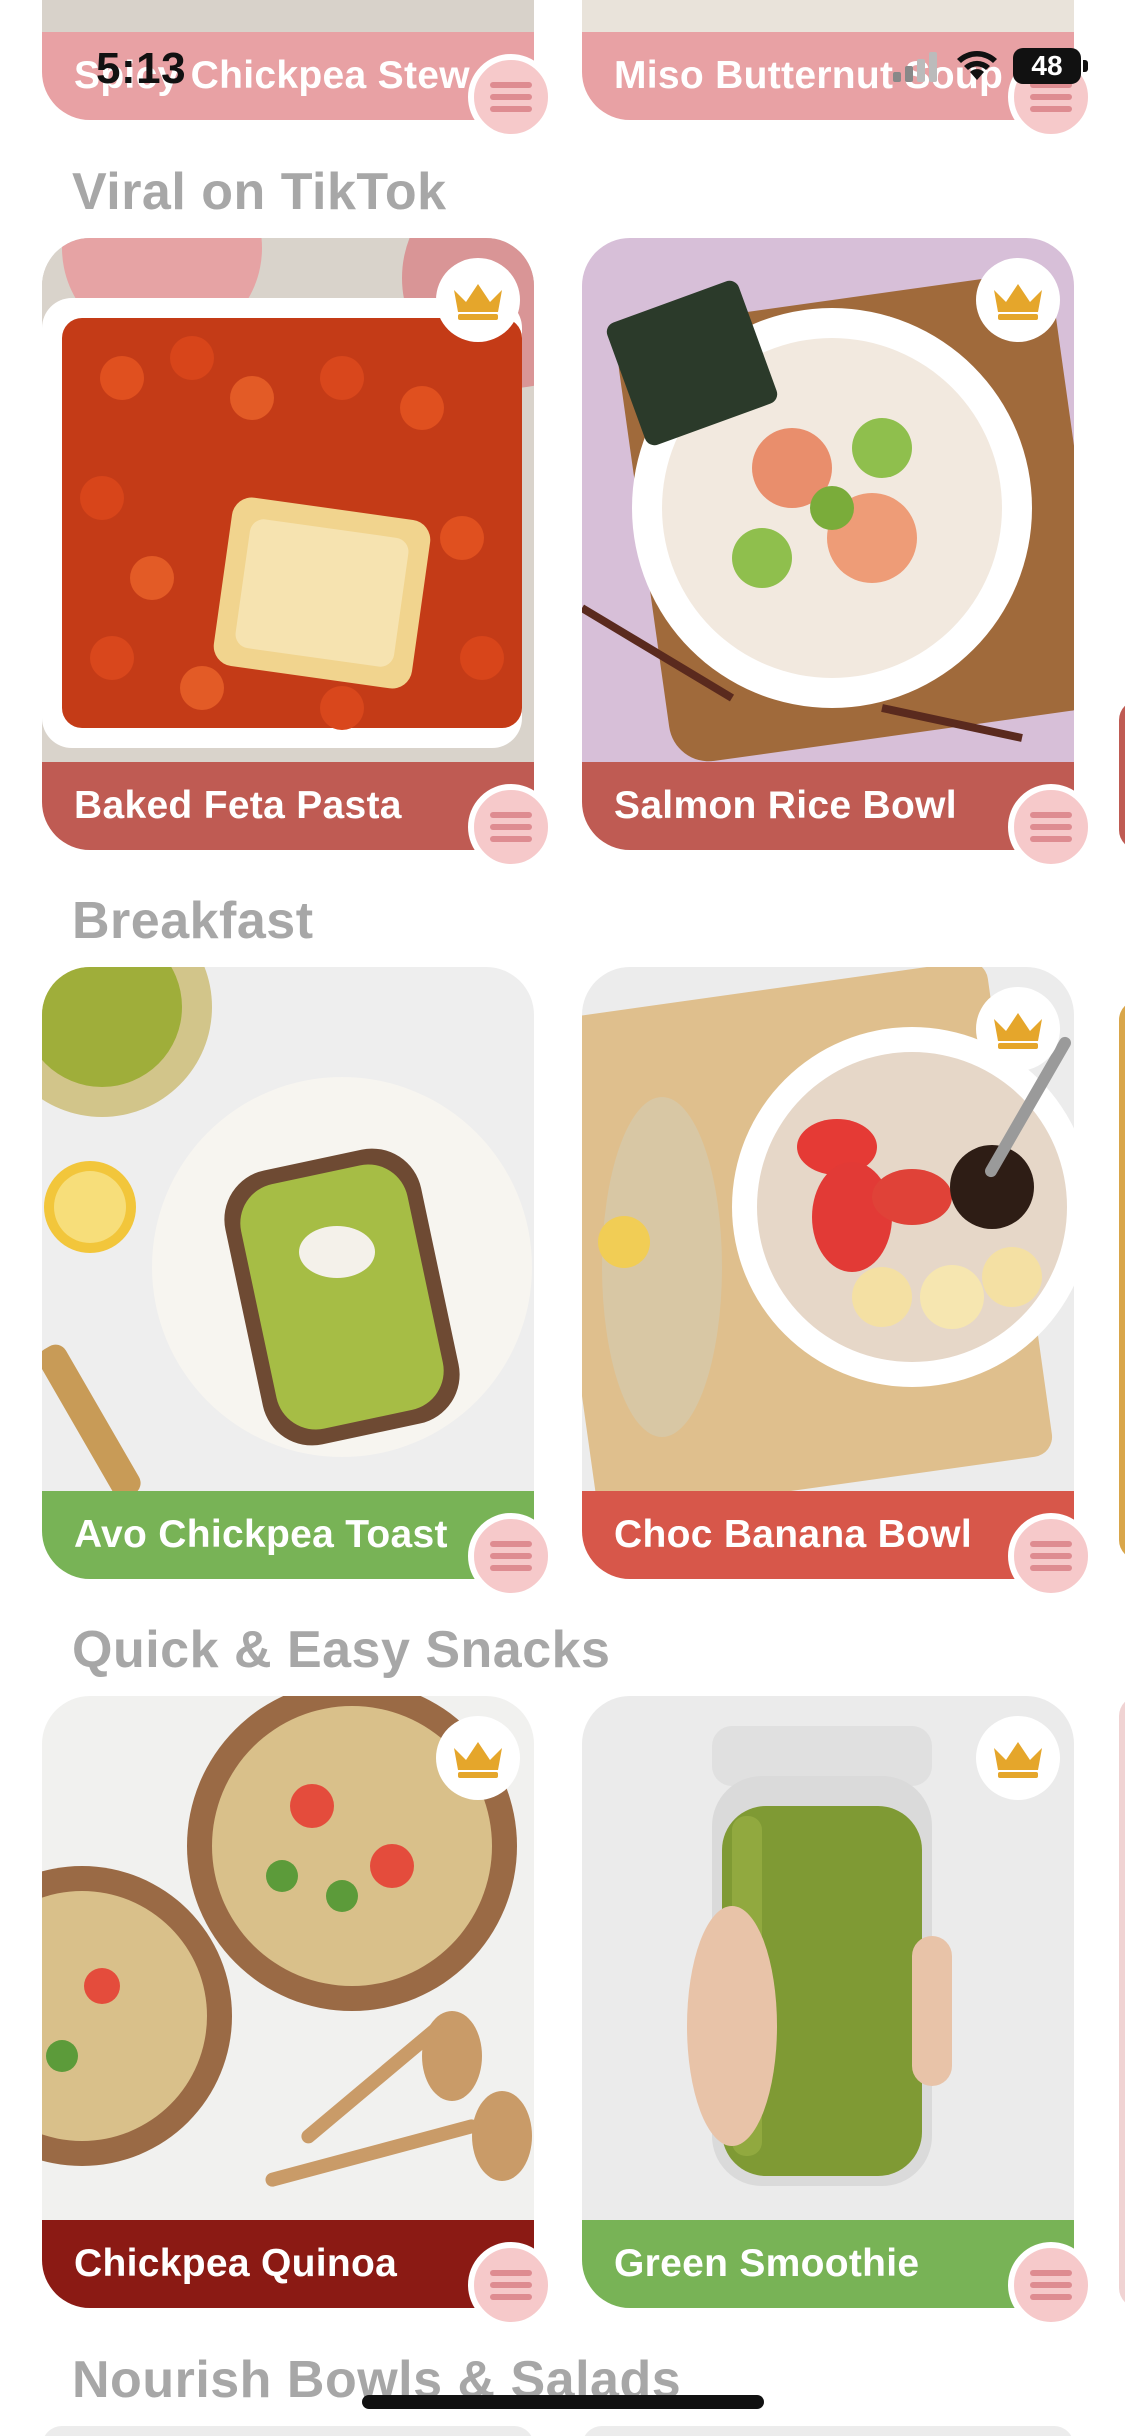 This screenshot has height=2436, width=1125. I want to click on card-title: Salmon Rice Bowl, so click(785, 805).